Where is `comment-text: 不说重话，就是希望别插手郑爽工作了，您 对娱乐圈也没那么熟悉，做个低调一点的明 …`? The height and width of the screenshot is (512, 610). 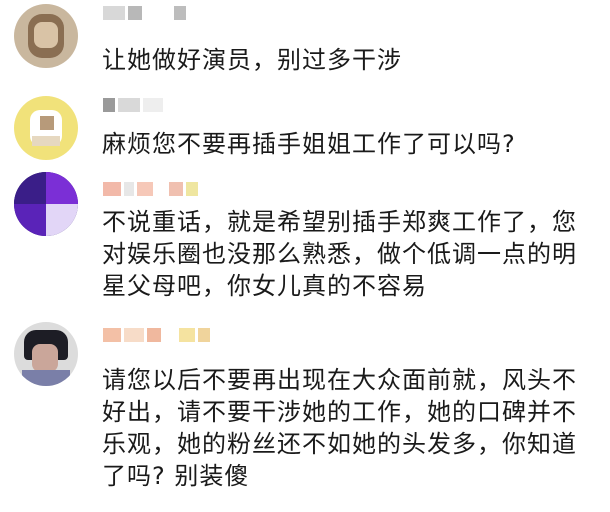 comment-text: 不说重话，就是希望别插手郑爽工作了，您 对娱乐圈也没那么熟悉，做个低调一点的明 … is located at coordinates (339, 254).